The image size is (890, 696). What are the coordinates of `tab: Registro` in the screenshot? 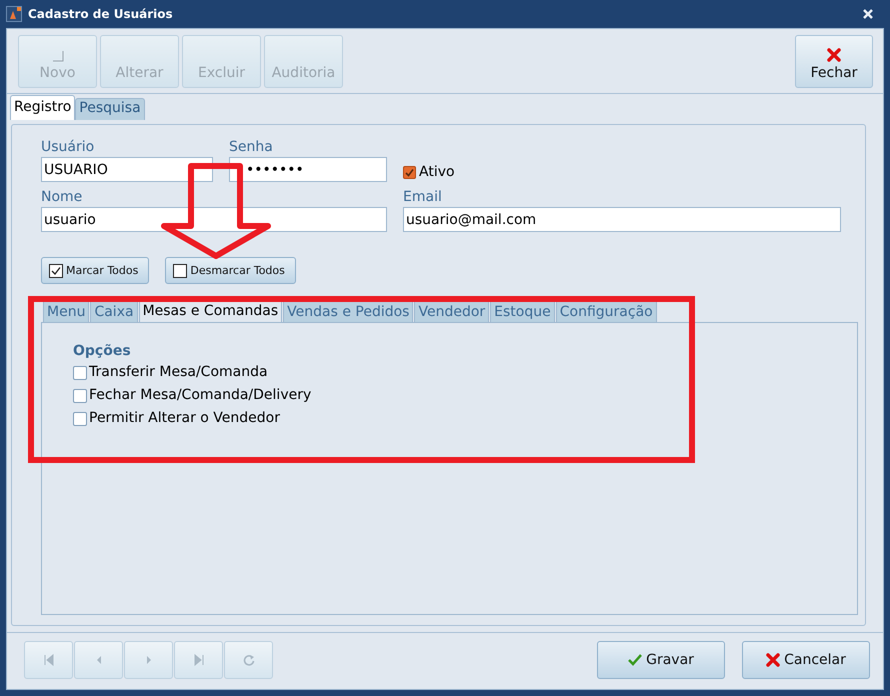 It's located at (43, 107).